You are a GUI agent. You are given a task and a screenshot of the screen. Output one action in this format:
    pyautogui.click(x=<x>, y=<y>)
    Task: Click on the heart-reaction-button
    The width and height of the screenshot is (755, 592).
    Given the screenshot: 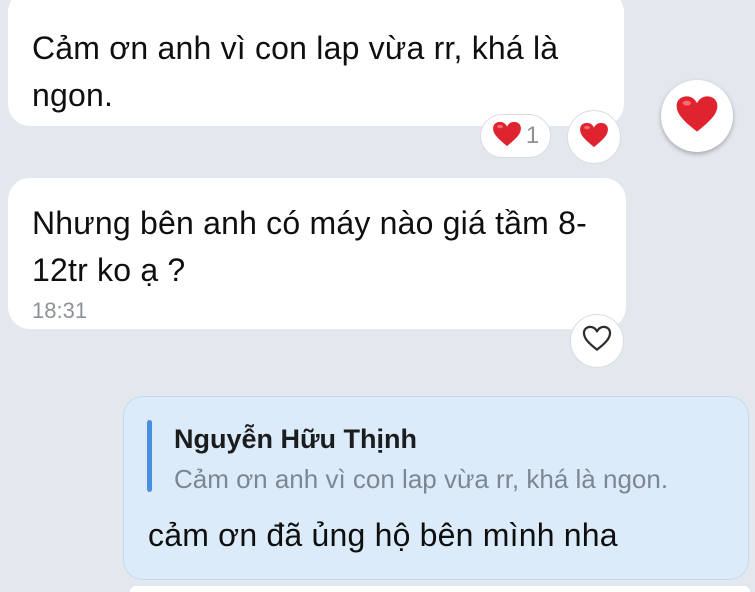 What is the action you would take?
    pyautogui.click(x=594, y=137)
    